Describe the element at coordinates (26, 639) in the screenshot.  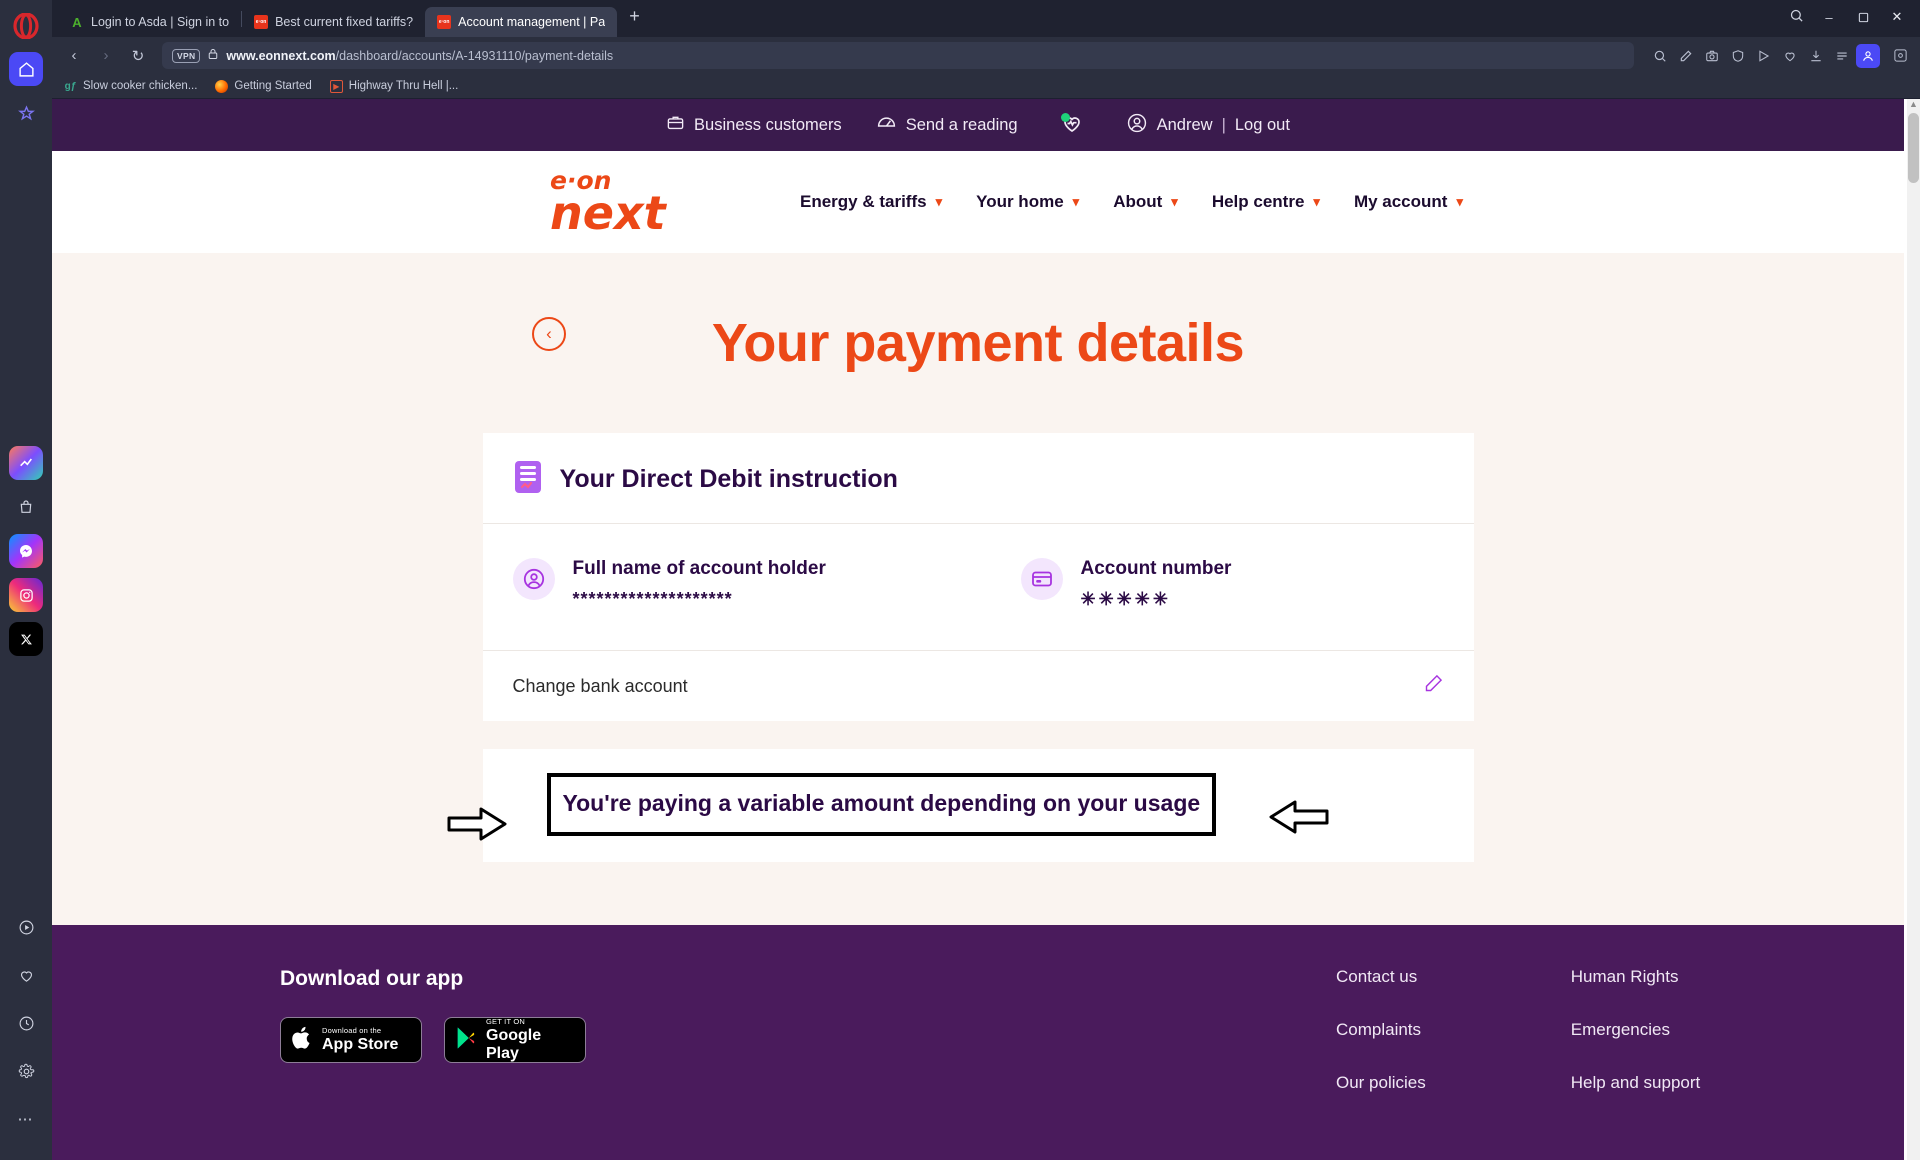
I see `sidebar-item-x-twitter` at that location.